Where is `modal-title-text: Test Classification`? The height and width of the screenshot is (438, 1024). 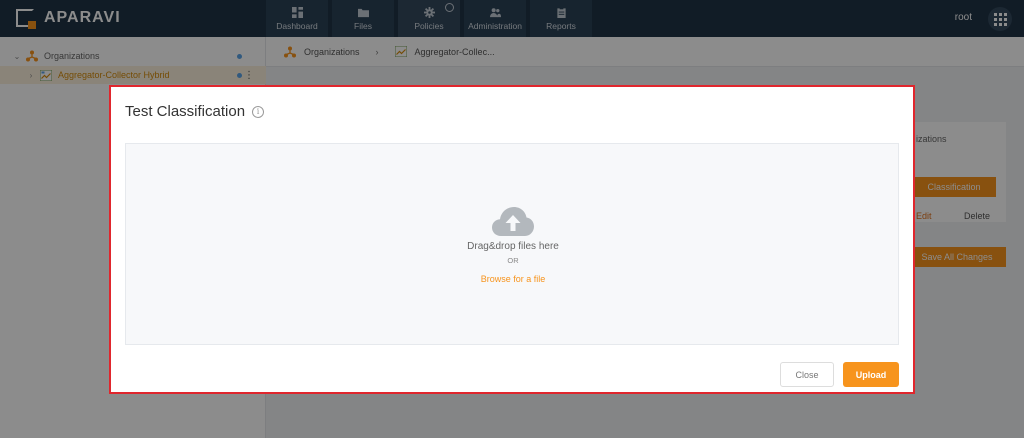
modal-title-text: Test Classification is located at coordinates (185, 111).